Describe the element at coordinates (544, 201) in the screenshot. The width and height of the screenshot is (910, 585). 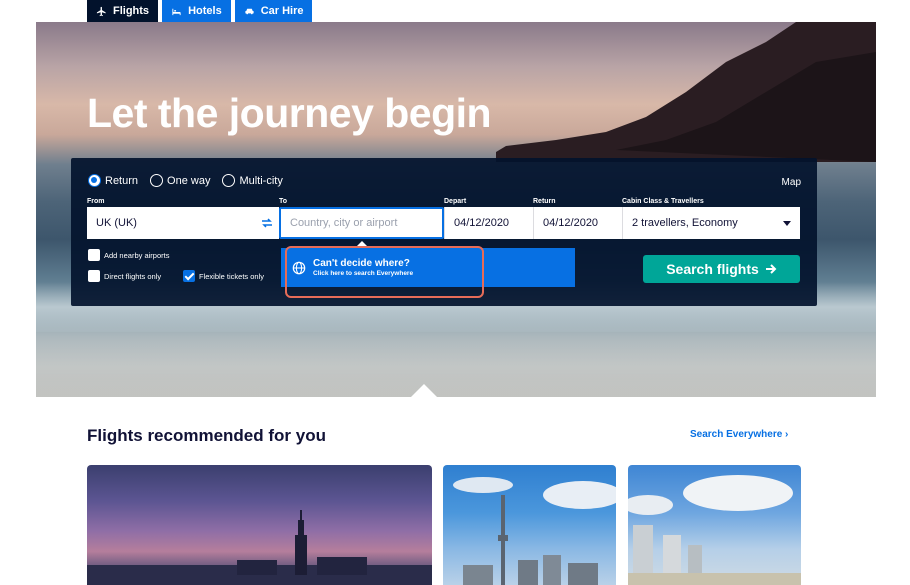
I see `return-label: Return` at that location.